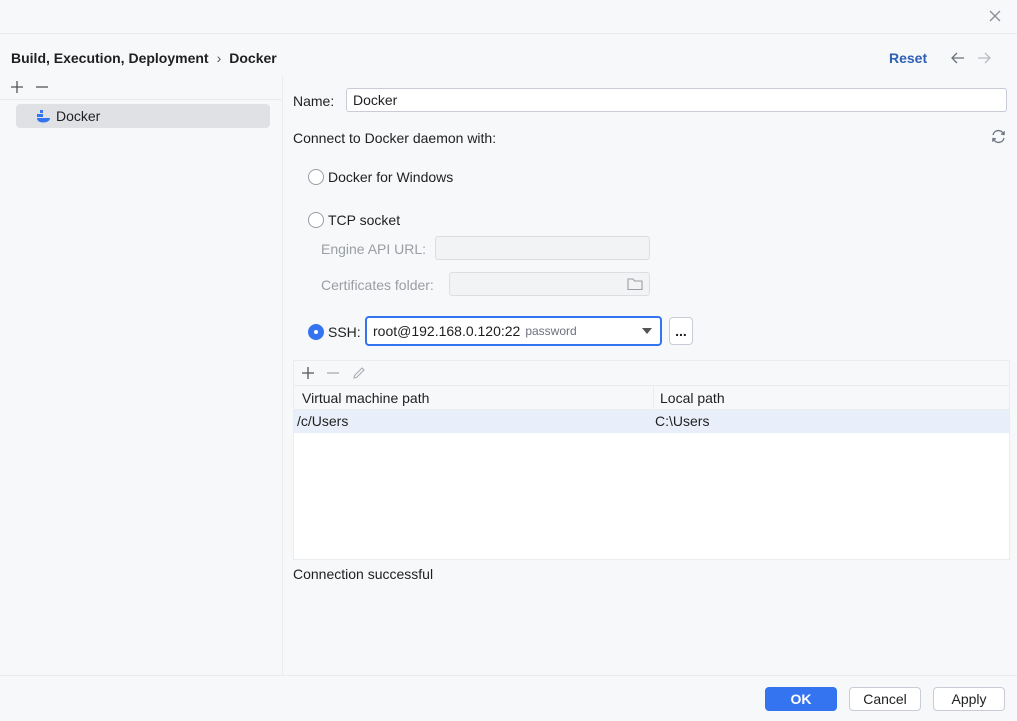  I want to click on sidebar-item-docker: Docker, so click(143, 116).